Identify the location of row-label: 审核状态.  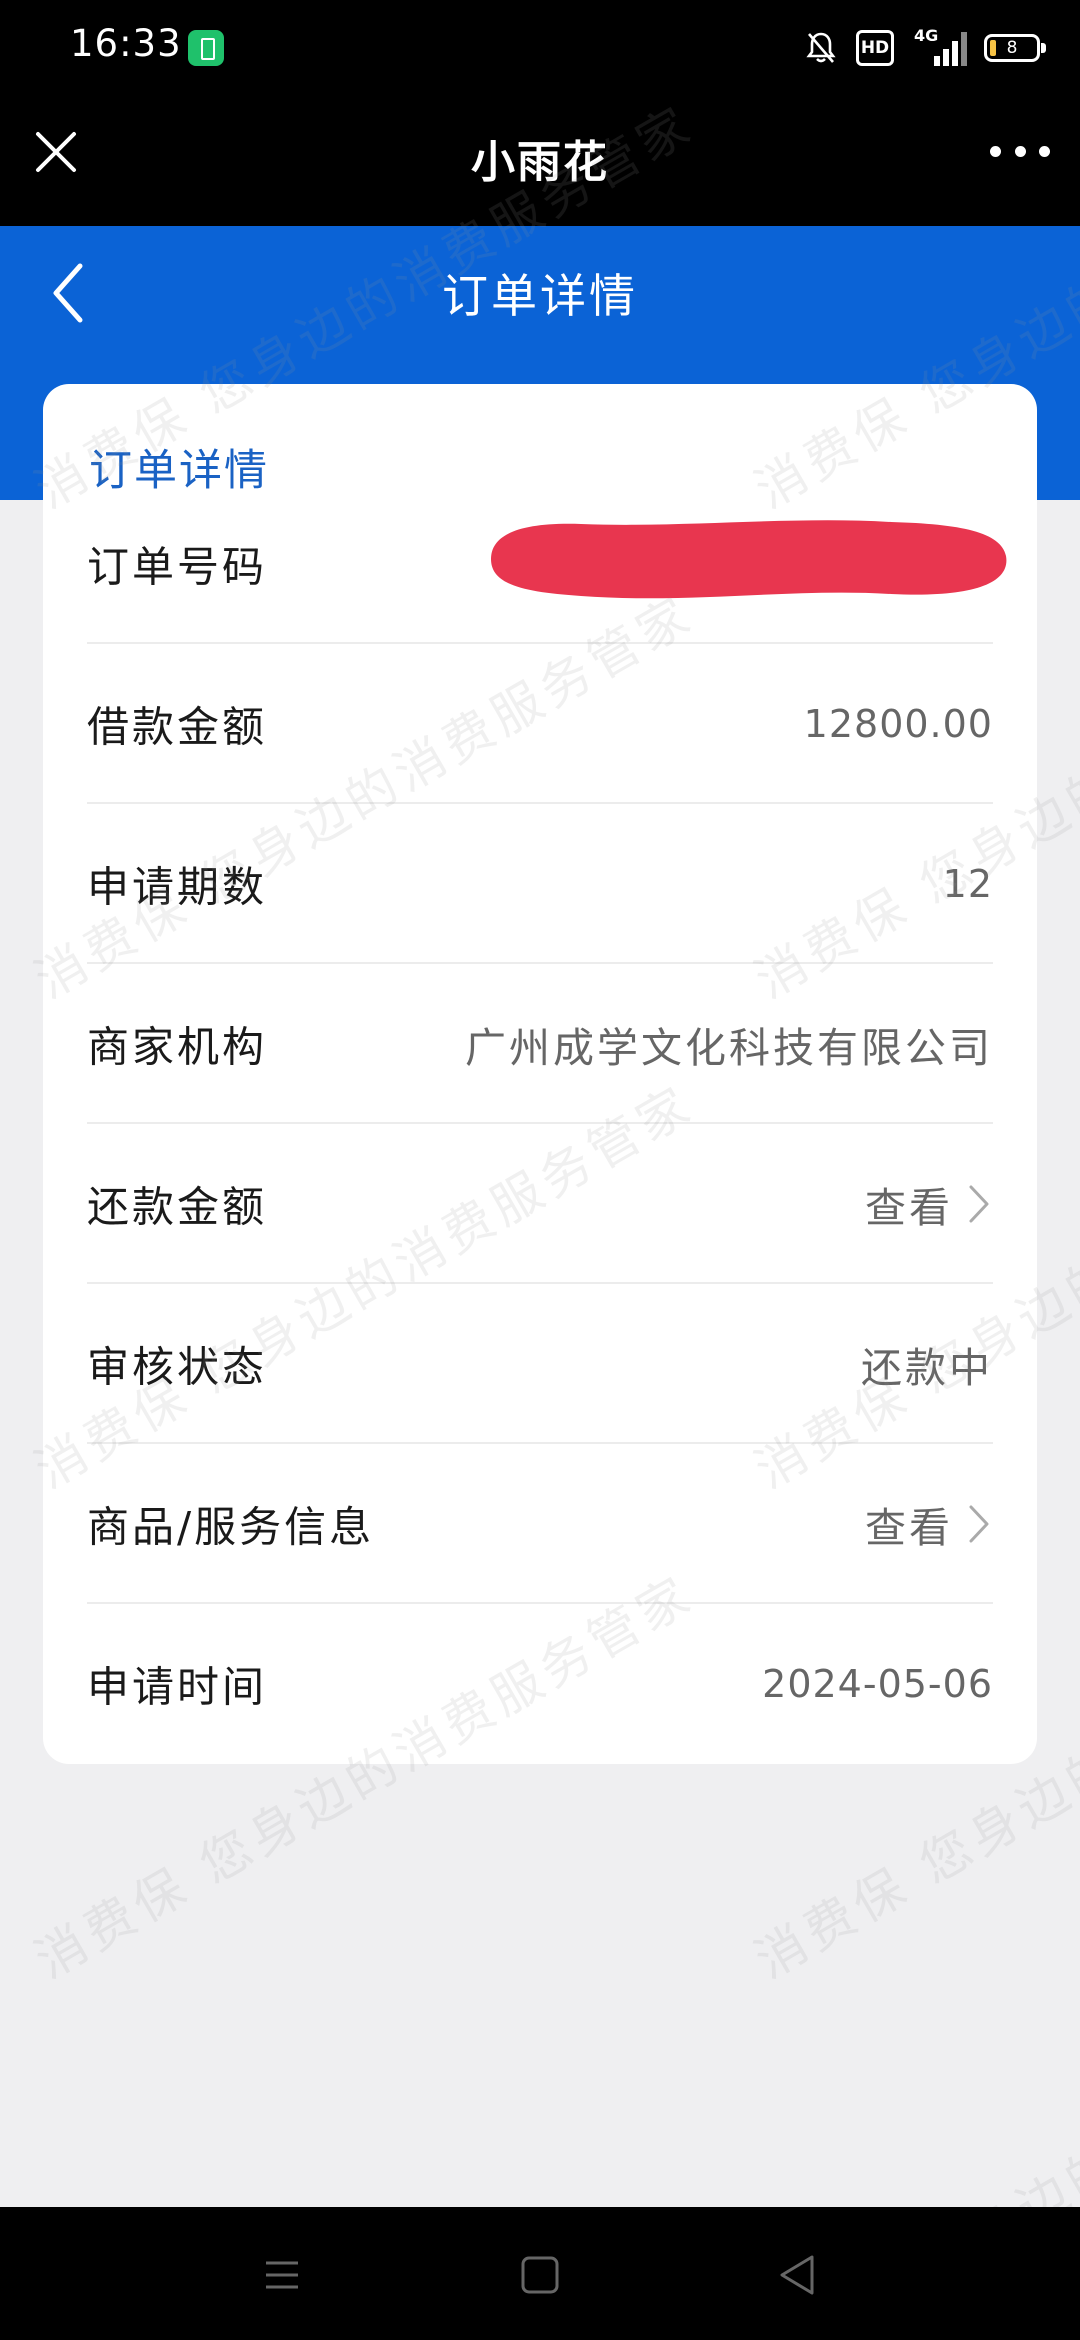
(177, 1367).